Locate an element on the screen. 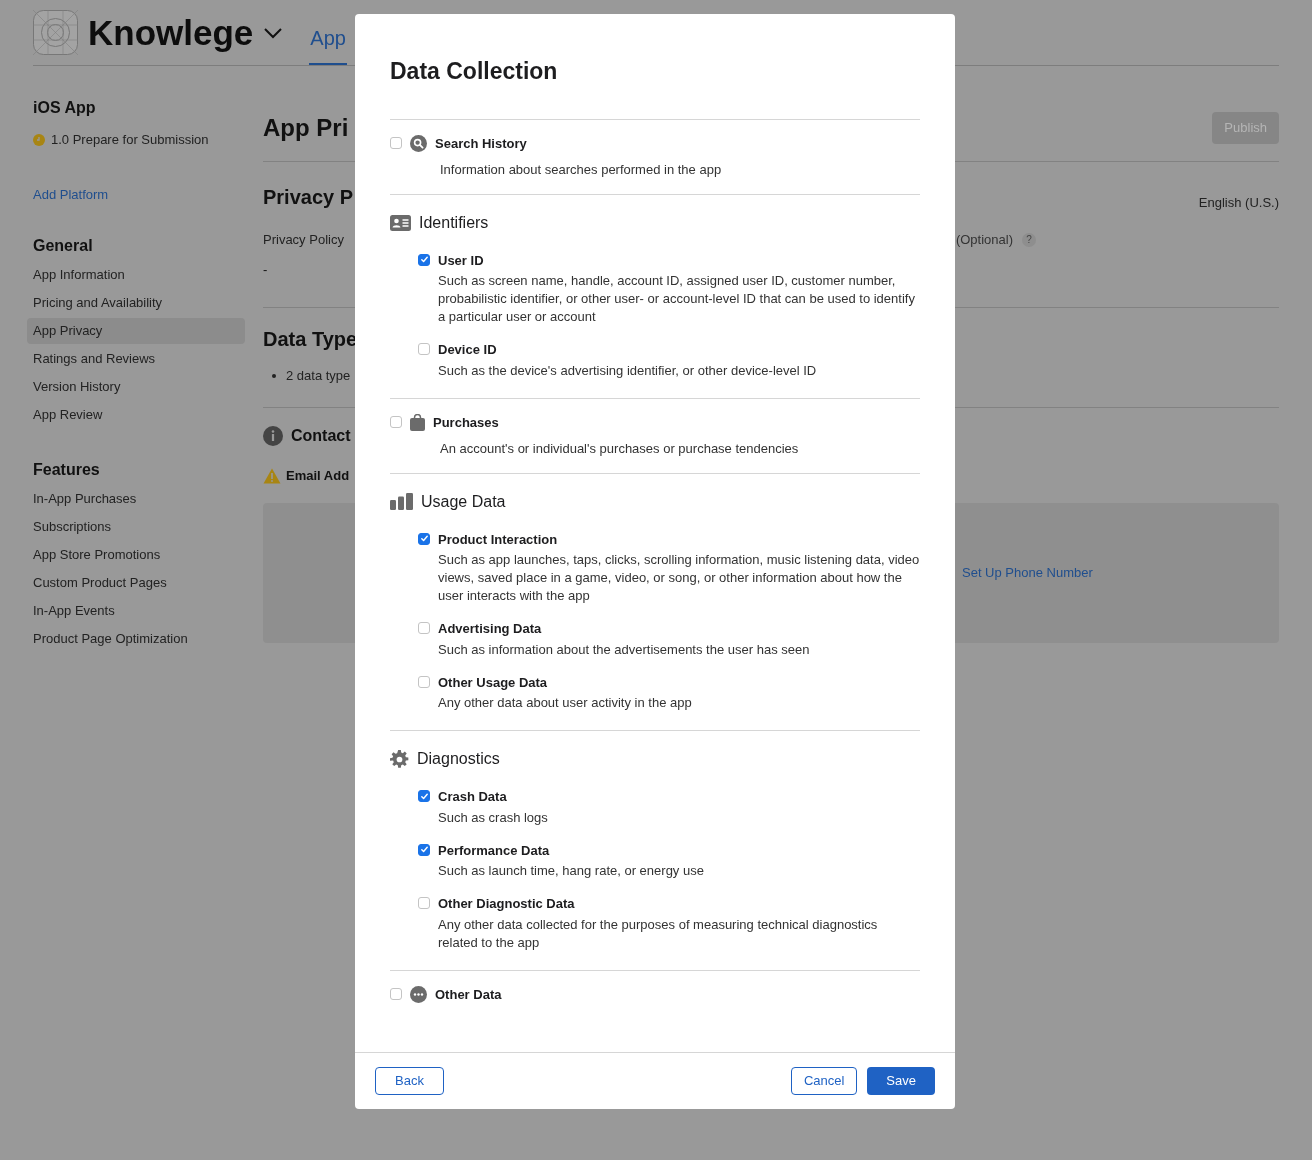 This screenshot has width=1312, height=1160. nav-tab: App is located at coordinates (328, 44).